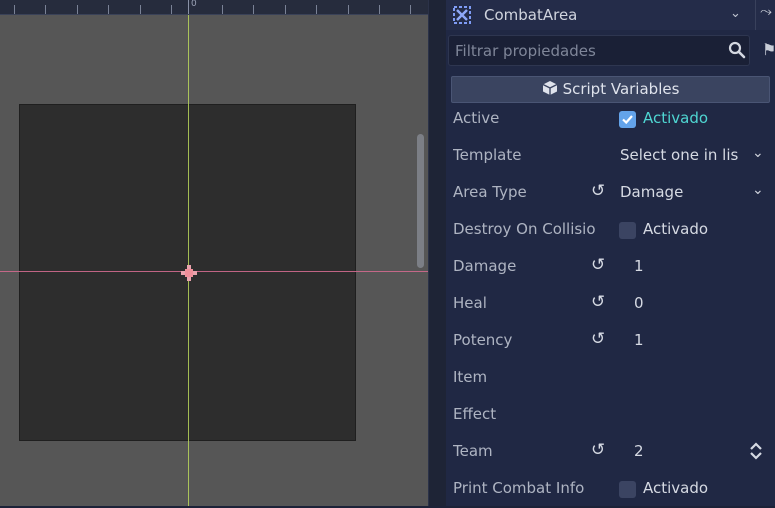 This screenshot has height=508, width=775. Describe the element at coordinates (684, 192) in the screenshot. I see `area-type-select: Damage` at that location.